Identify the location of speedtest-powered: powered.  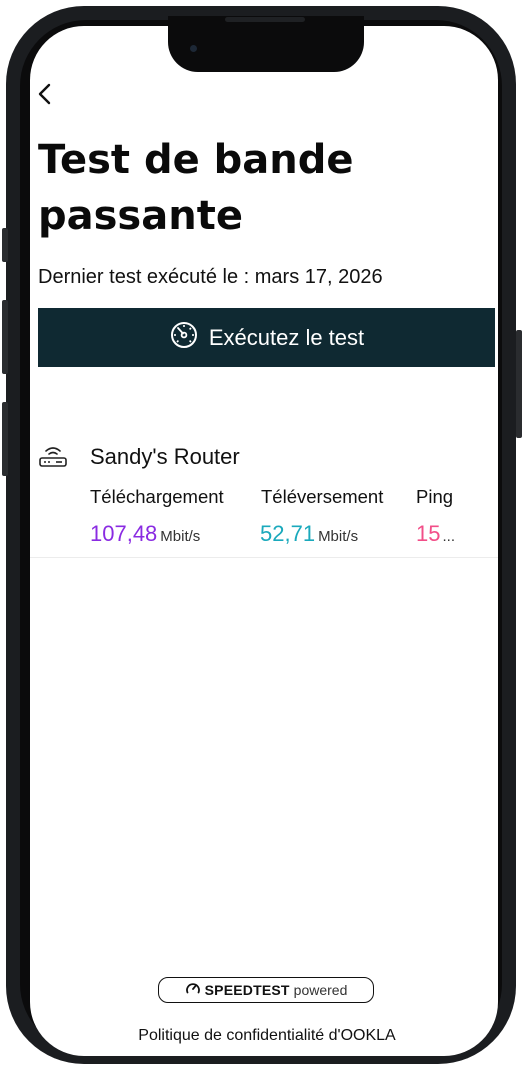
(320, 990).